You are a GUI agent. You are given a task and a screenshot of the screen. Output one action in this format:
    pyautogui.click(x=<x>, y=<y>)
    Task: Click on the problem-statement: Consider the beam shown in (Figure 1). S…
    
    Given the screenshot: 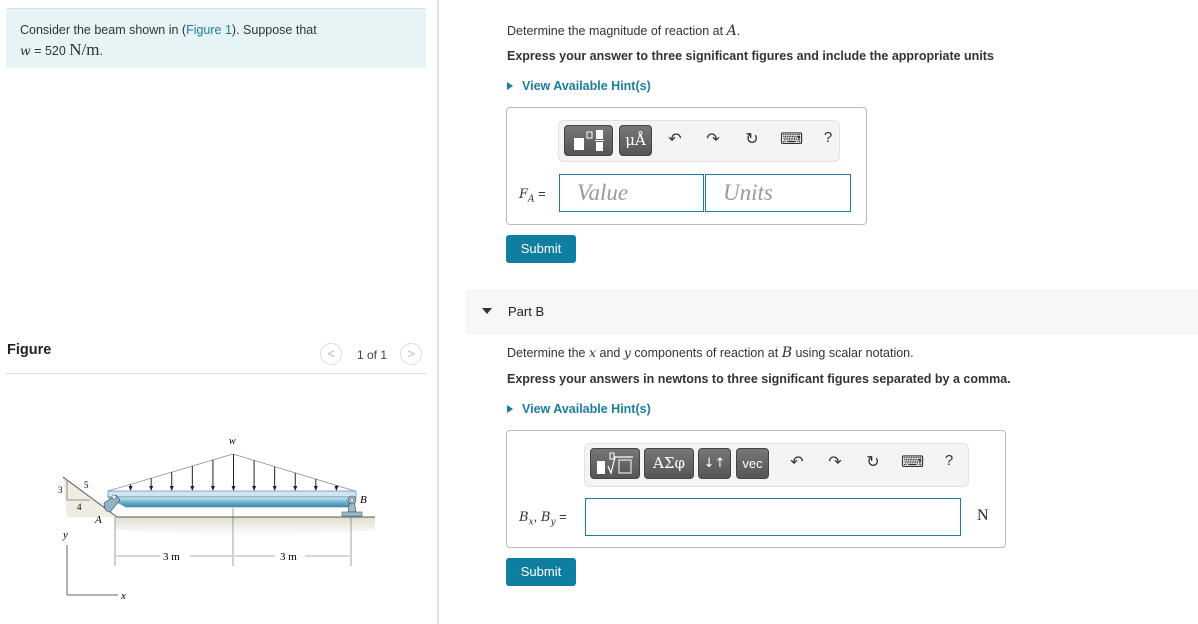 What is the action you would take?
    pyautogui.click(x=216, y=38)
    